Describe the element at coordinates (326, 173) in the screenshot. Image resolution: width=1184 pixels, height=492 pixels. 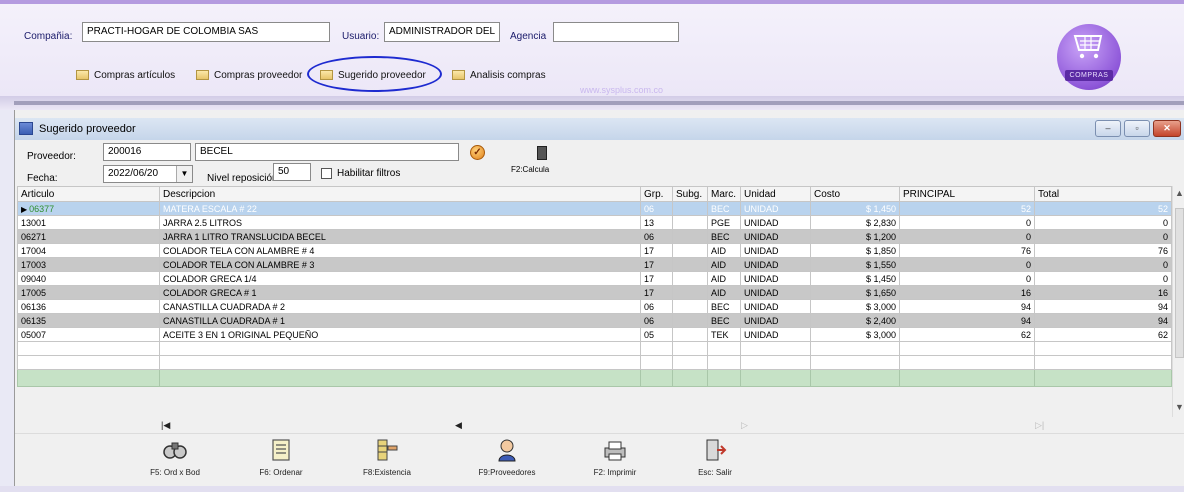
I see `habilitar-filtros-checkbox` at that location.